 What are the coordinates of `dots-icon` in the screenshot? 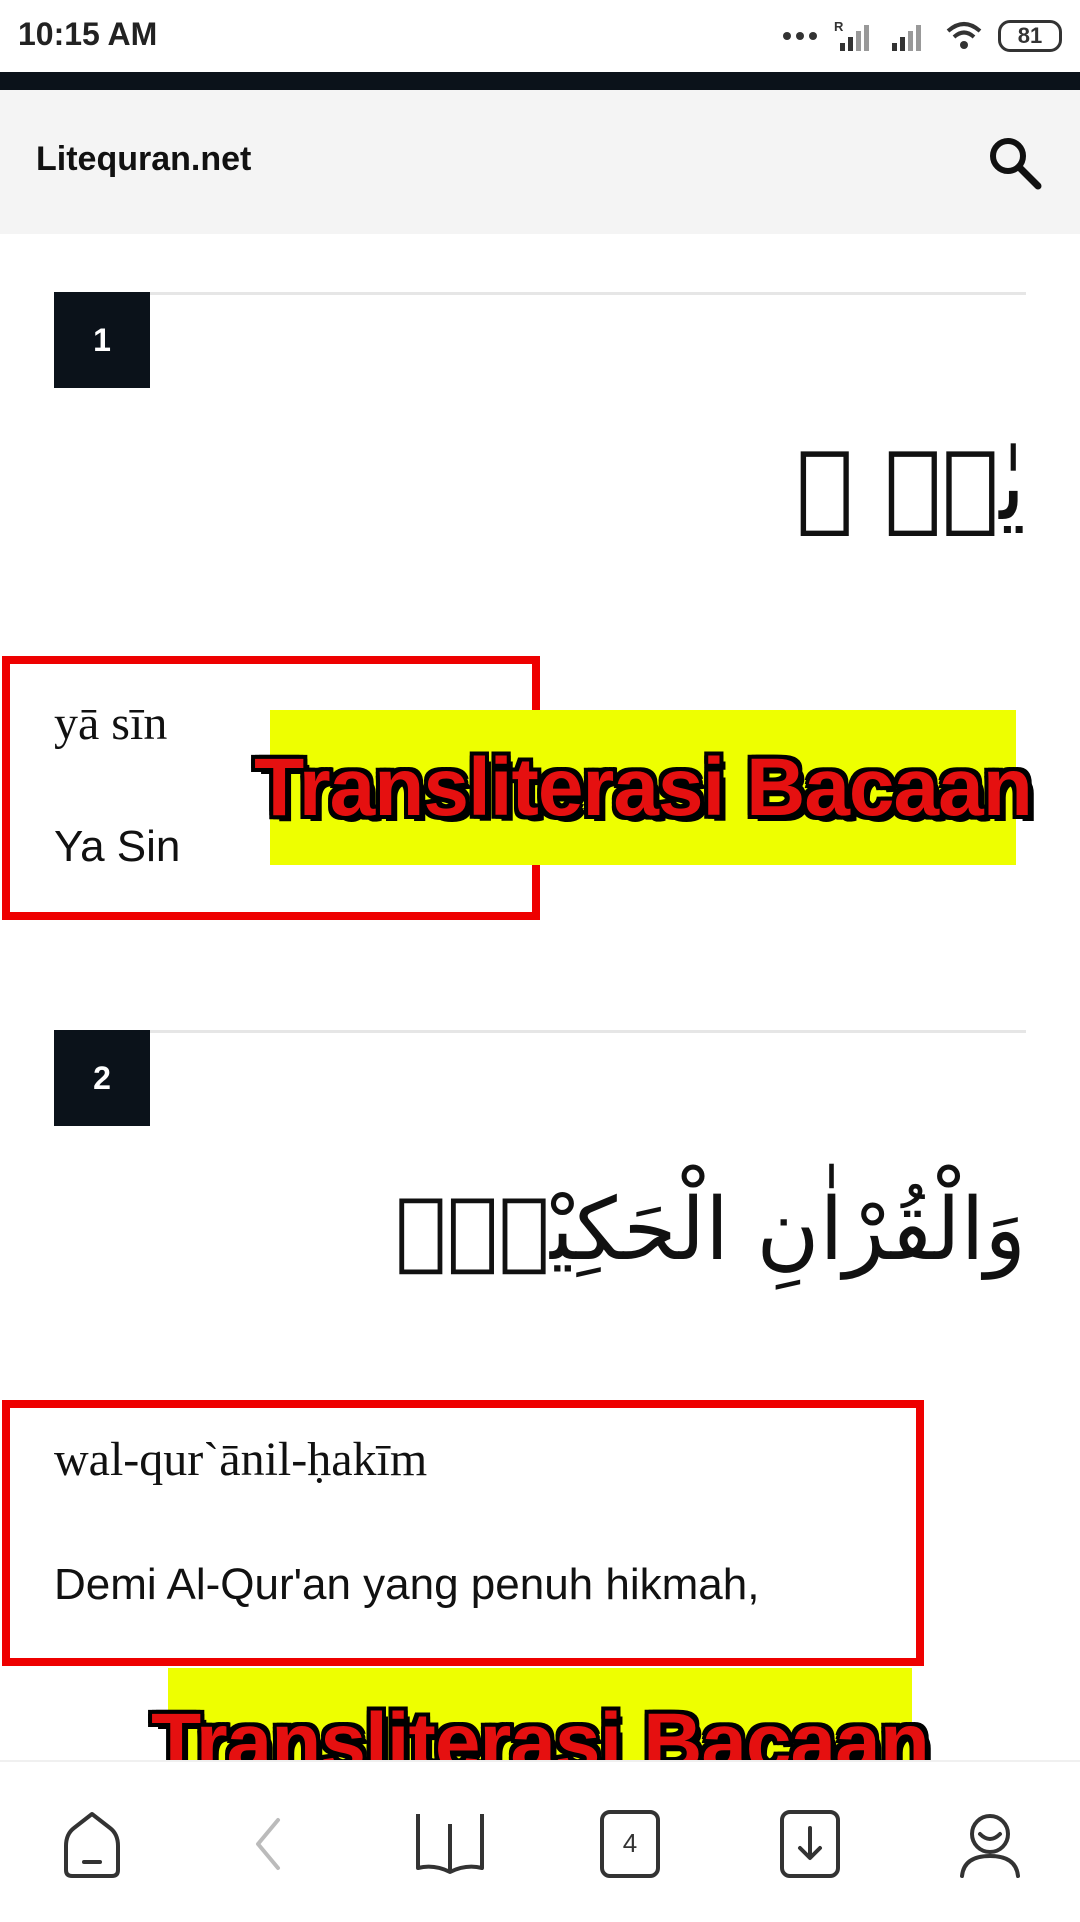 It's located at (800, 36).